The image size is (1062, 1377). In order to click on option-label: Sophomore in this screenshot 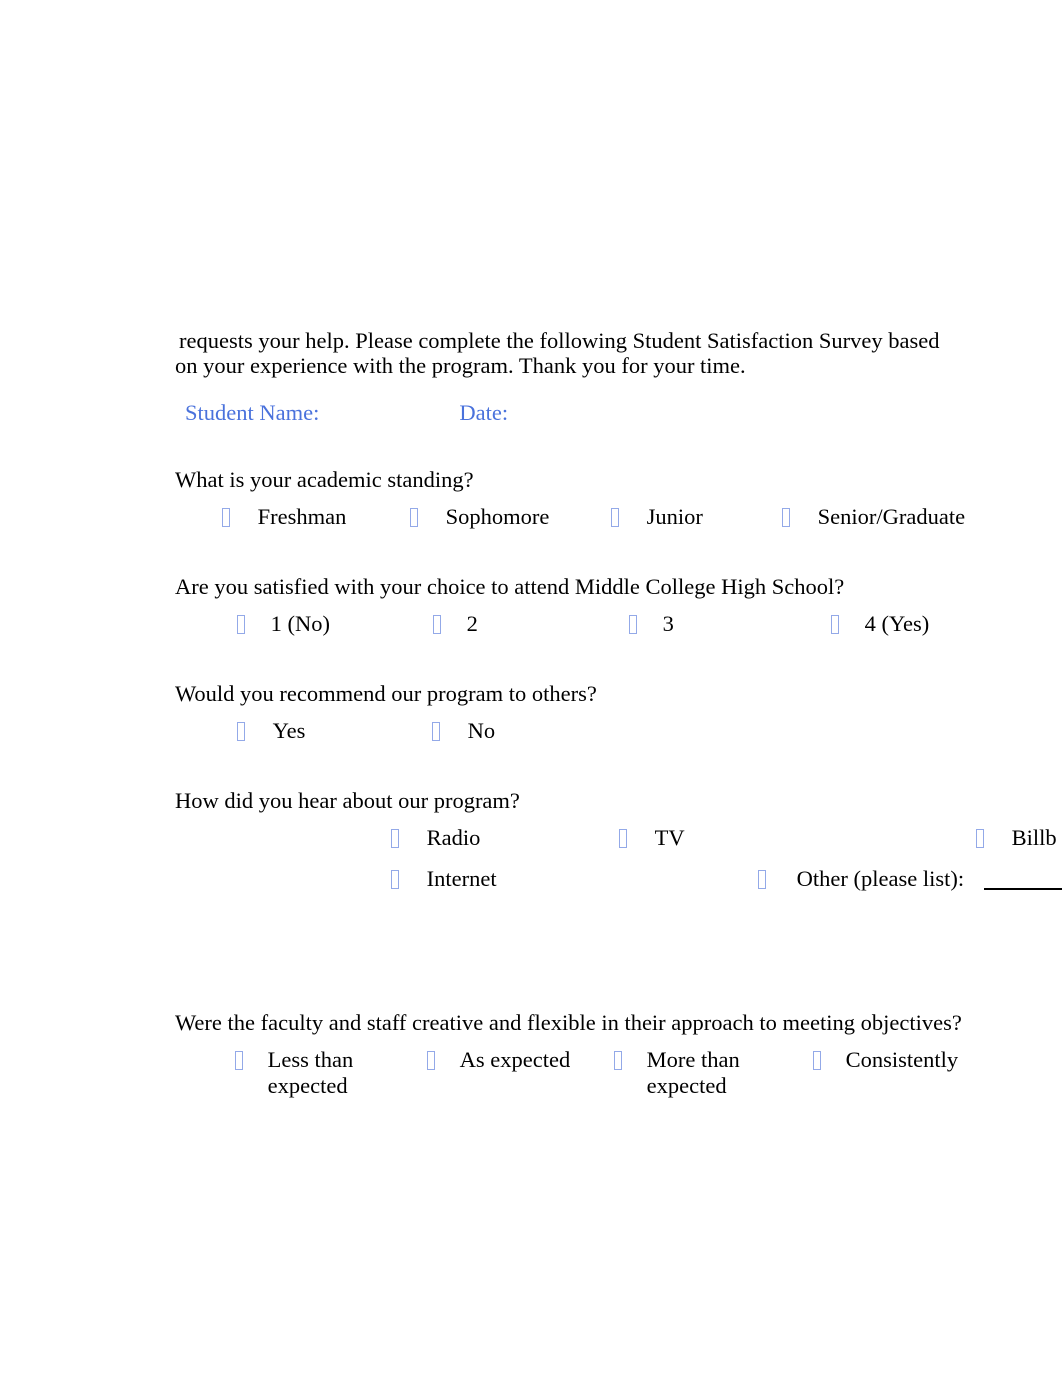, I will do `click(497, 516)`.